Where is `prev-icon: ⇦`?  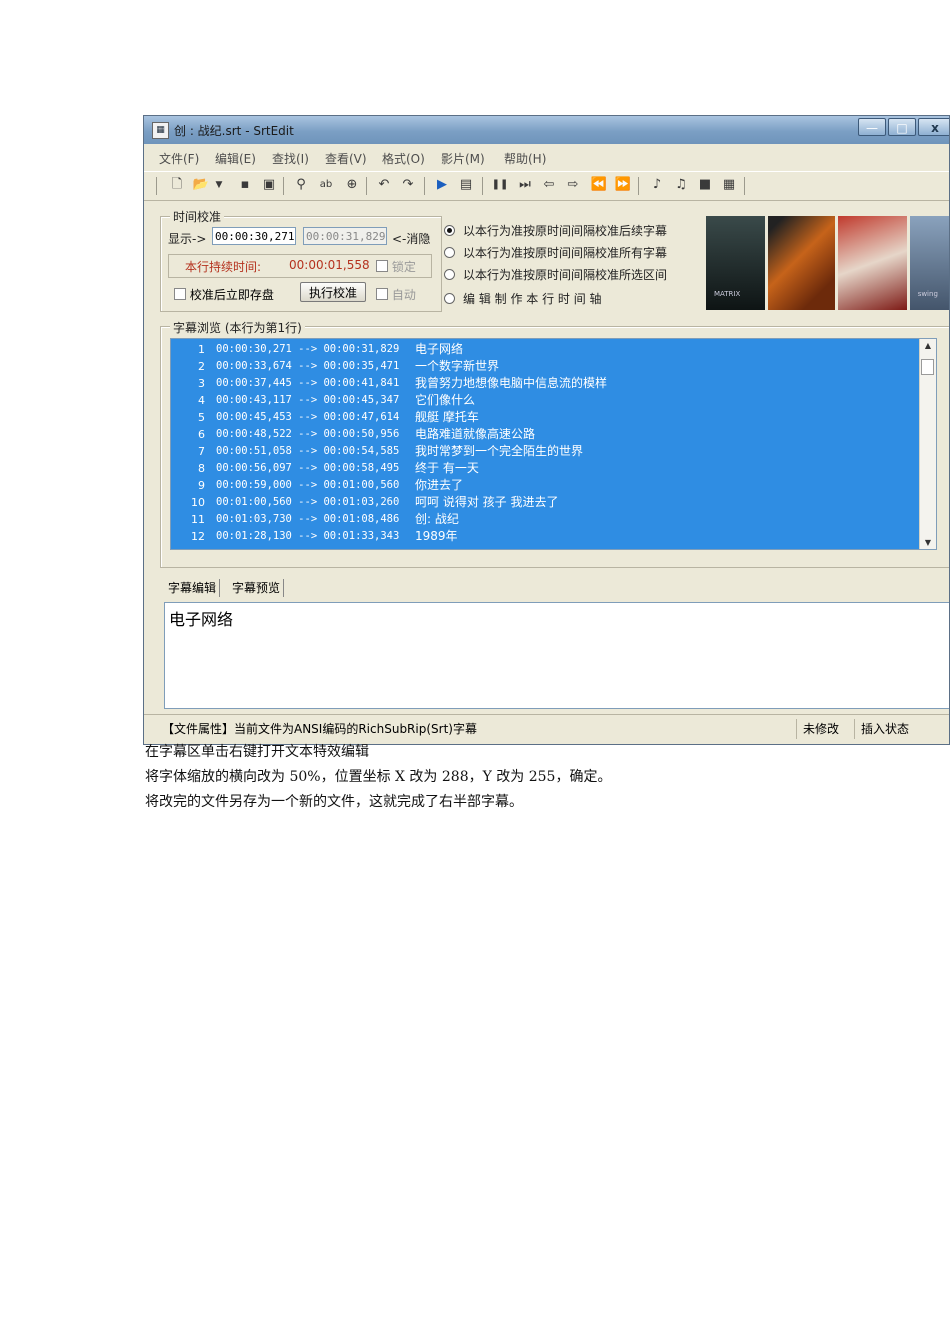 prev-icon: ⇦ is located at coordinates (549, 185).